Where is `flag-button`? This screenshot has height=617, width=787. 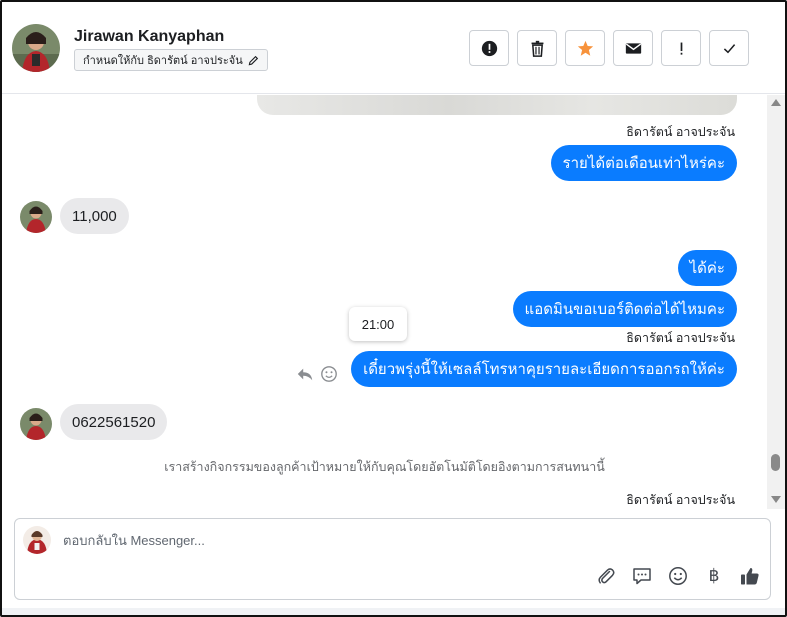 flag-button is located at coordinates (681, 48).